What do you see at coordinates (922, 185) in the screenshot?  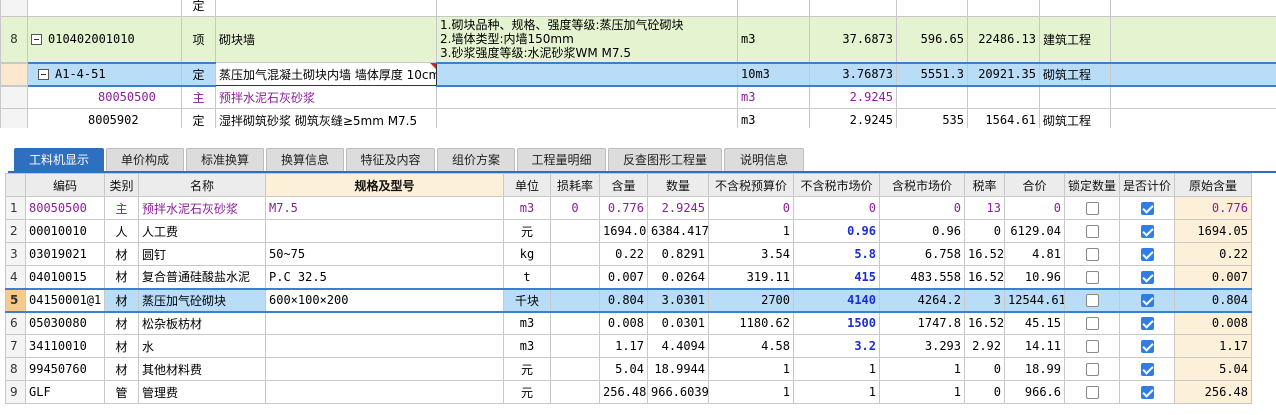 I see `header-tax-market-price: 含税市场价` at bounding box center [922, 185].